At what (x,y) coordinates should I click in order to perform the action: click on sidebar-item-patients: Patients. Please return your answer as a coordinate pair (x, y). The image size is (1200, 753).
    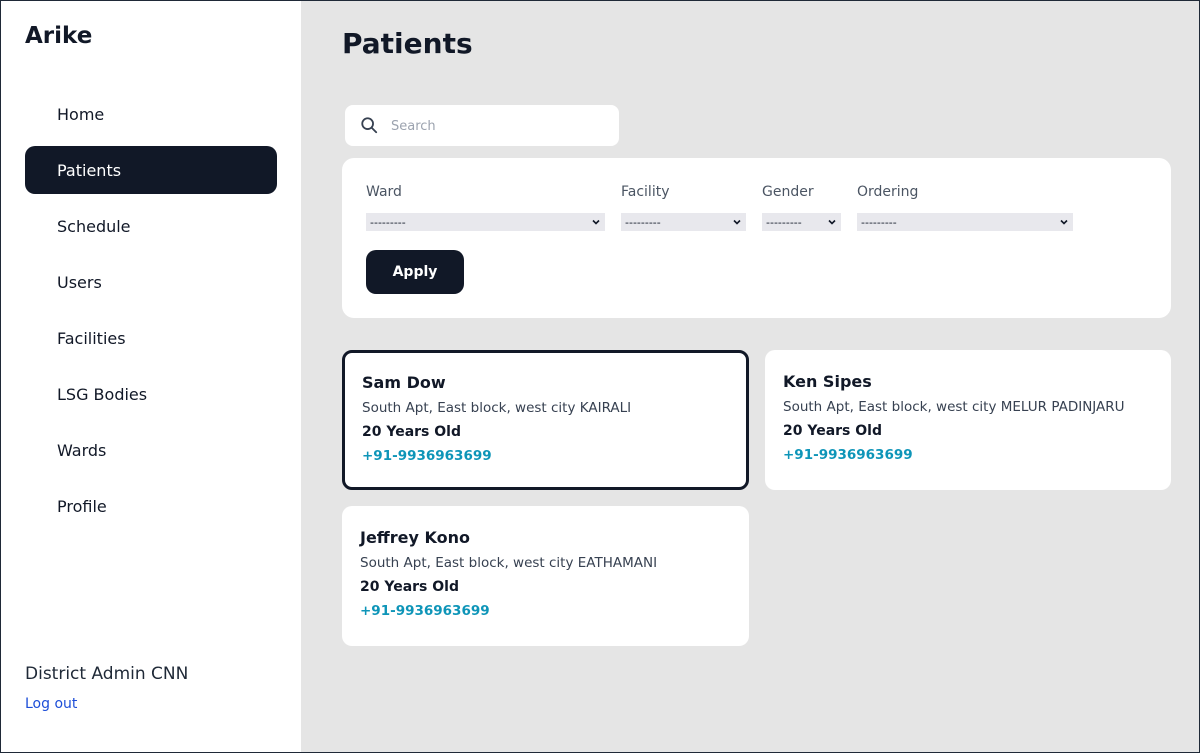
    Looking at the image, I should click on (151, 170).